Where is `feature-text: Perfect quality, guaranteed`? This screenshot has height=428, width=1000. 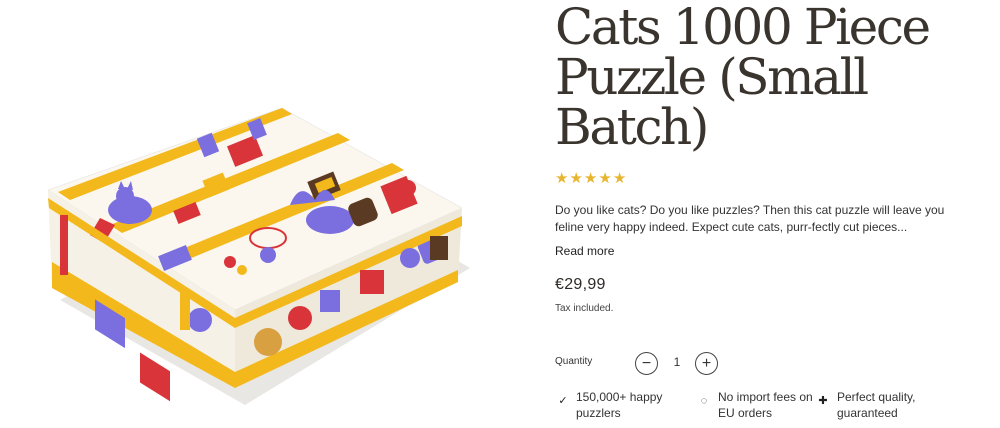
feature-text: Perfect quality, guaranteed is located at coordinates (876, 405).